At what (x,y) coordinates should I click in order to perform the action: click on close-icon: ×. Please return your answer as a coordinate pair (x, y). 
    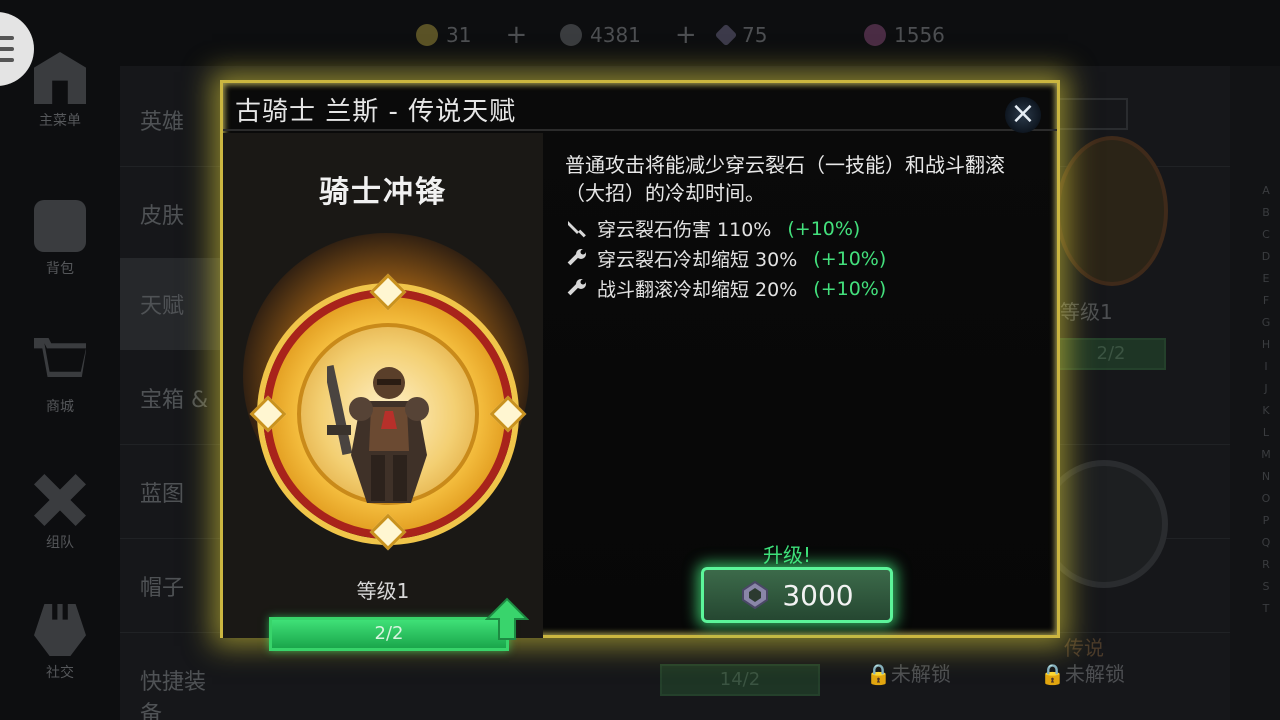
    Looking at the image, I should click on (1023, 113).